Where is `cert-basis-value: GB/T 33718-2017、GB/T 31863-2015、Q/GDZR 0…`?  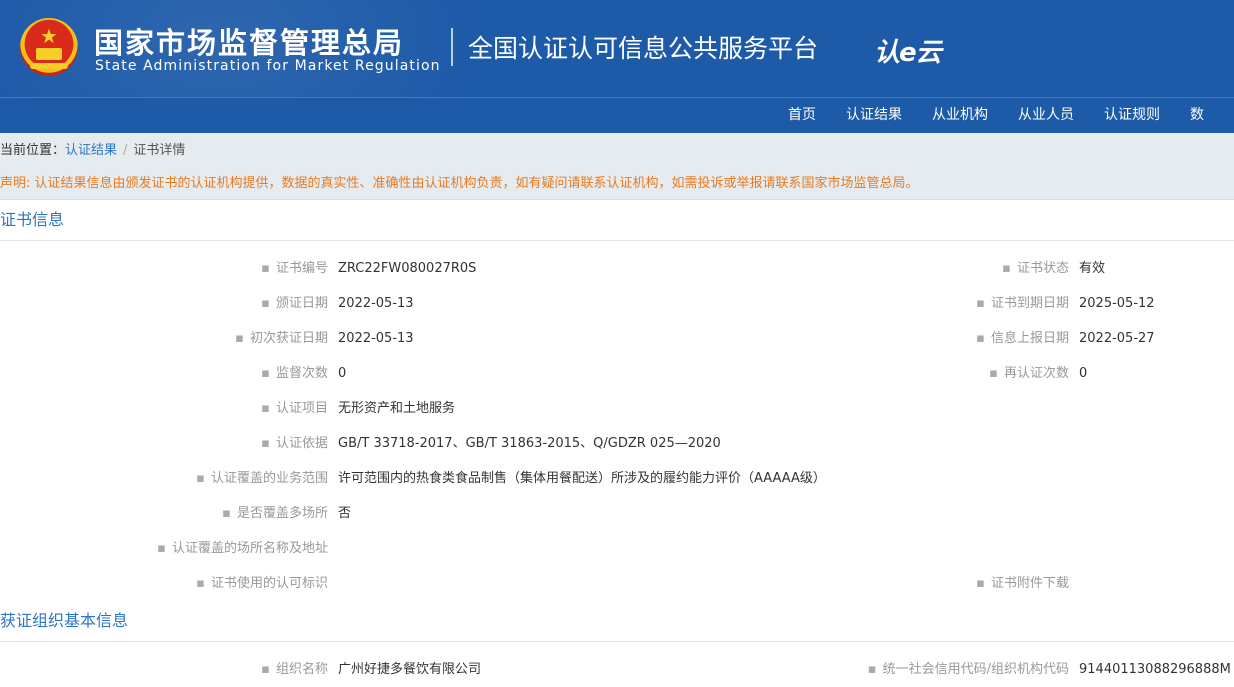
cert-basis-value: GB/T 33718-2017、GB/T 31863-2015、Q/GDZR 0… is located at coordinates (529, 443).